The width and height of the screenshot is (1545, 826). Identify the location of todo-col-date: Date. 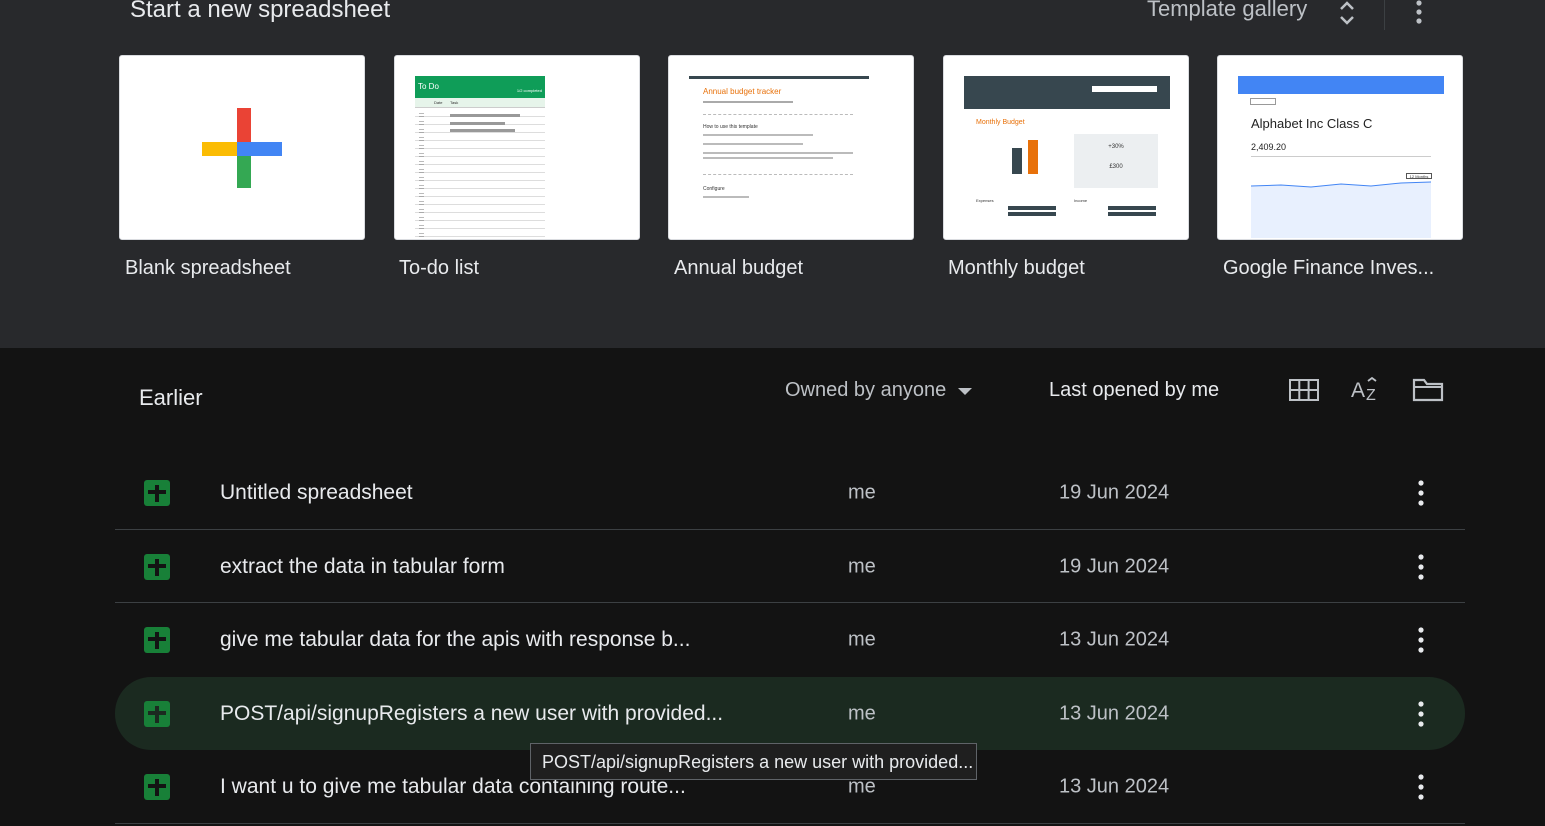
(438, 102).